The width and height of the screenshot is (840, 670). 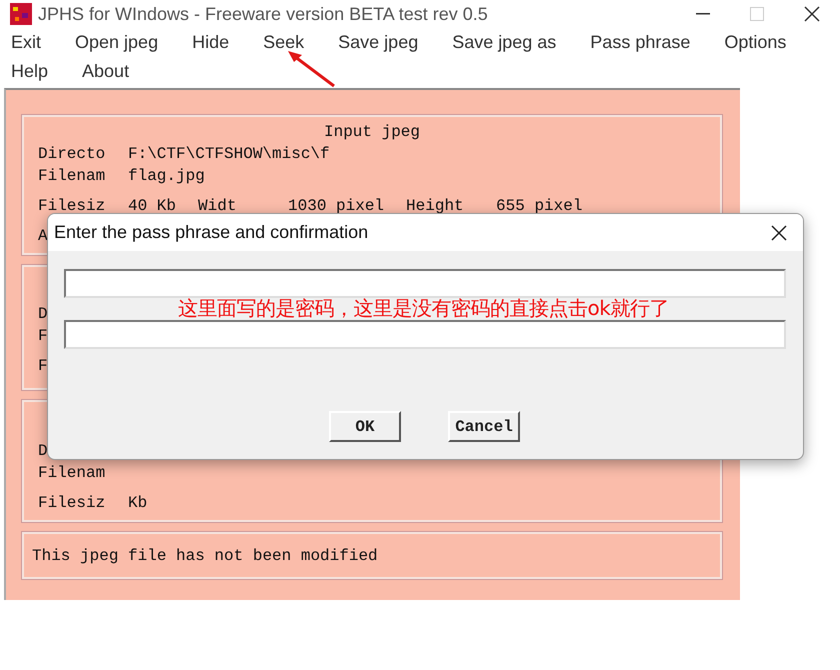 I want to click on menu-item: Save jpeg as, so click(x=504, y=42).